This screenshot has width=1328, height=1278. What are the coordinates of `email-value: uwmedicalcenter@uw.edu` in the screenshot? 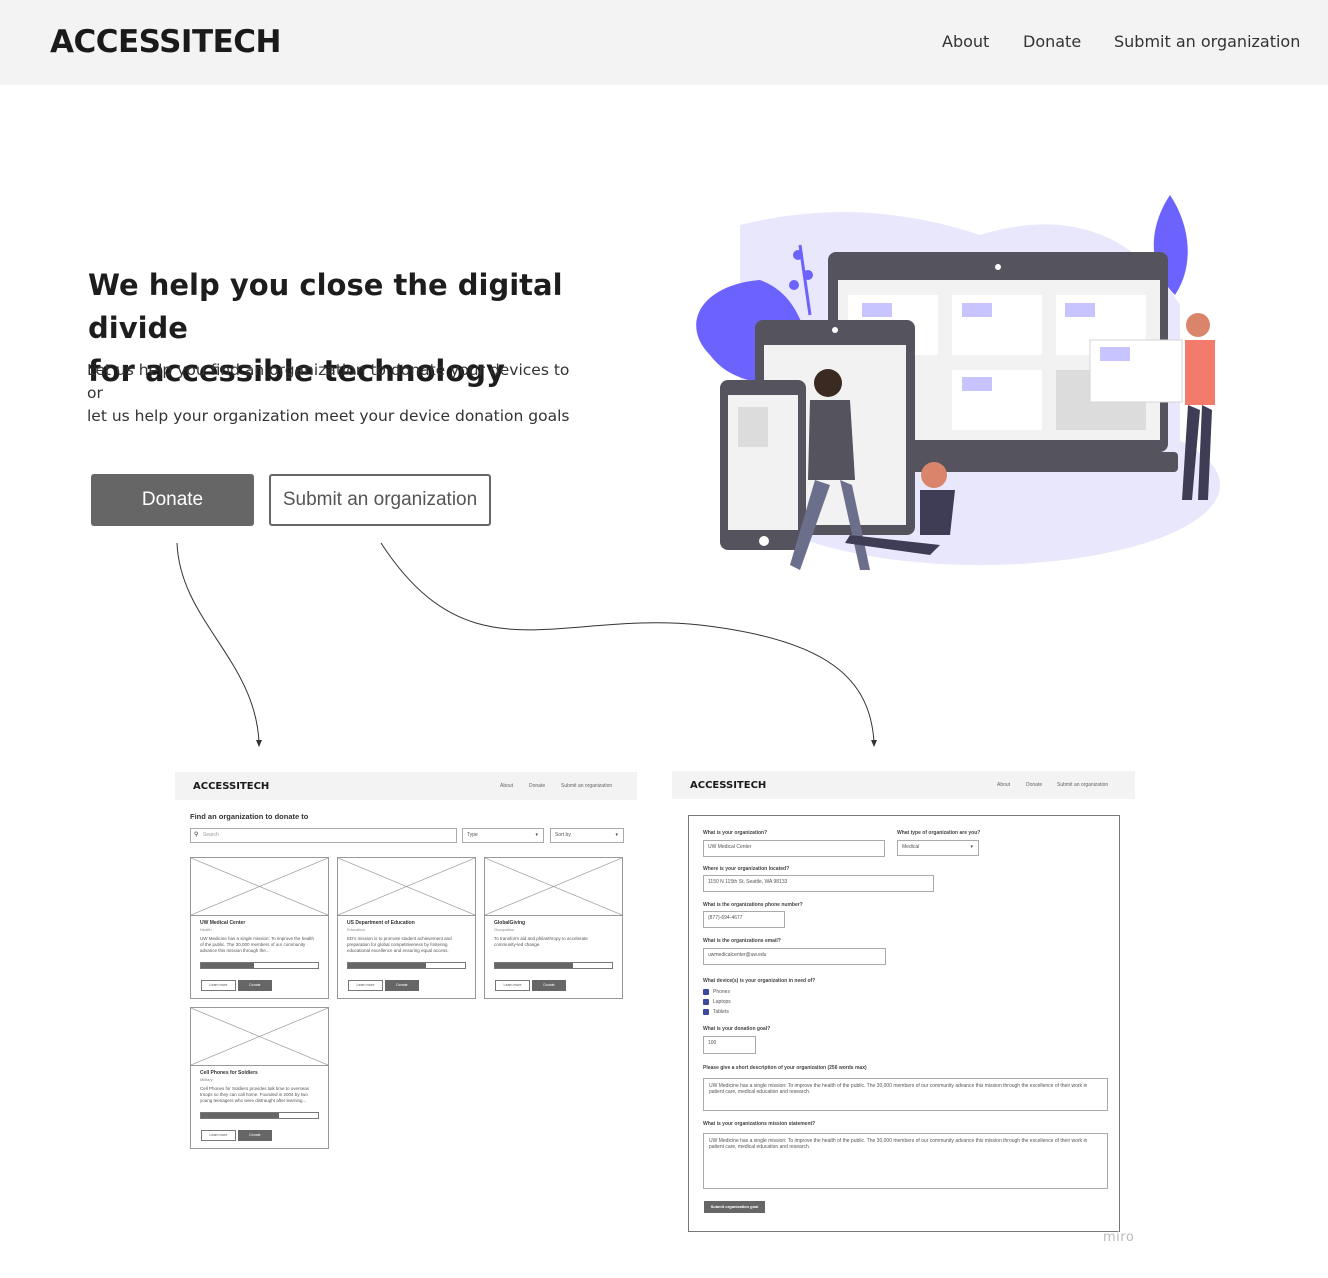 It's located at (737, 955).